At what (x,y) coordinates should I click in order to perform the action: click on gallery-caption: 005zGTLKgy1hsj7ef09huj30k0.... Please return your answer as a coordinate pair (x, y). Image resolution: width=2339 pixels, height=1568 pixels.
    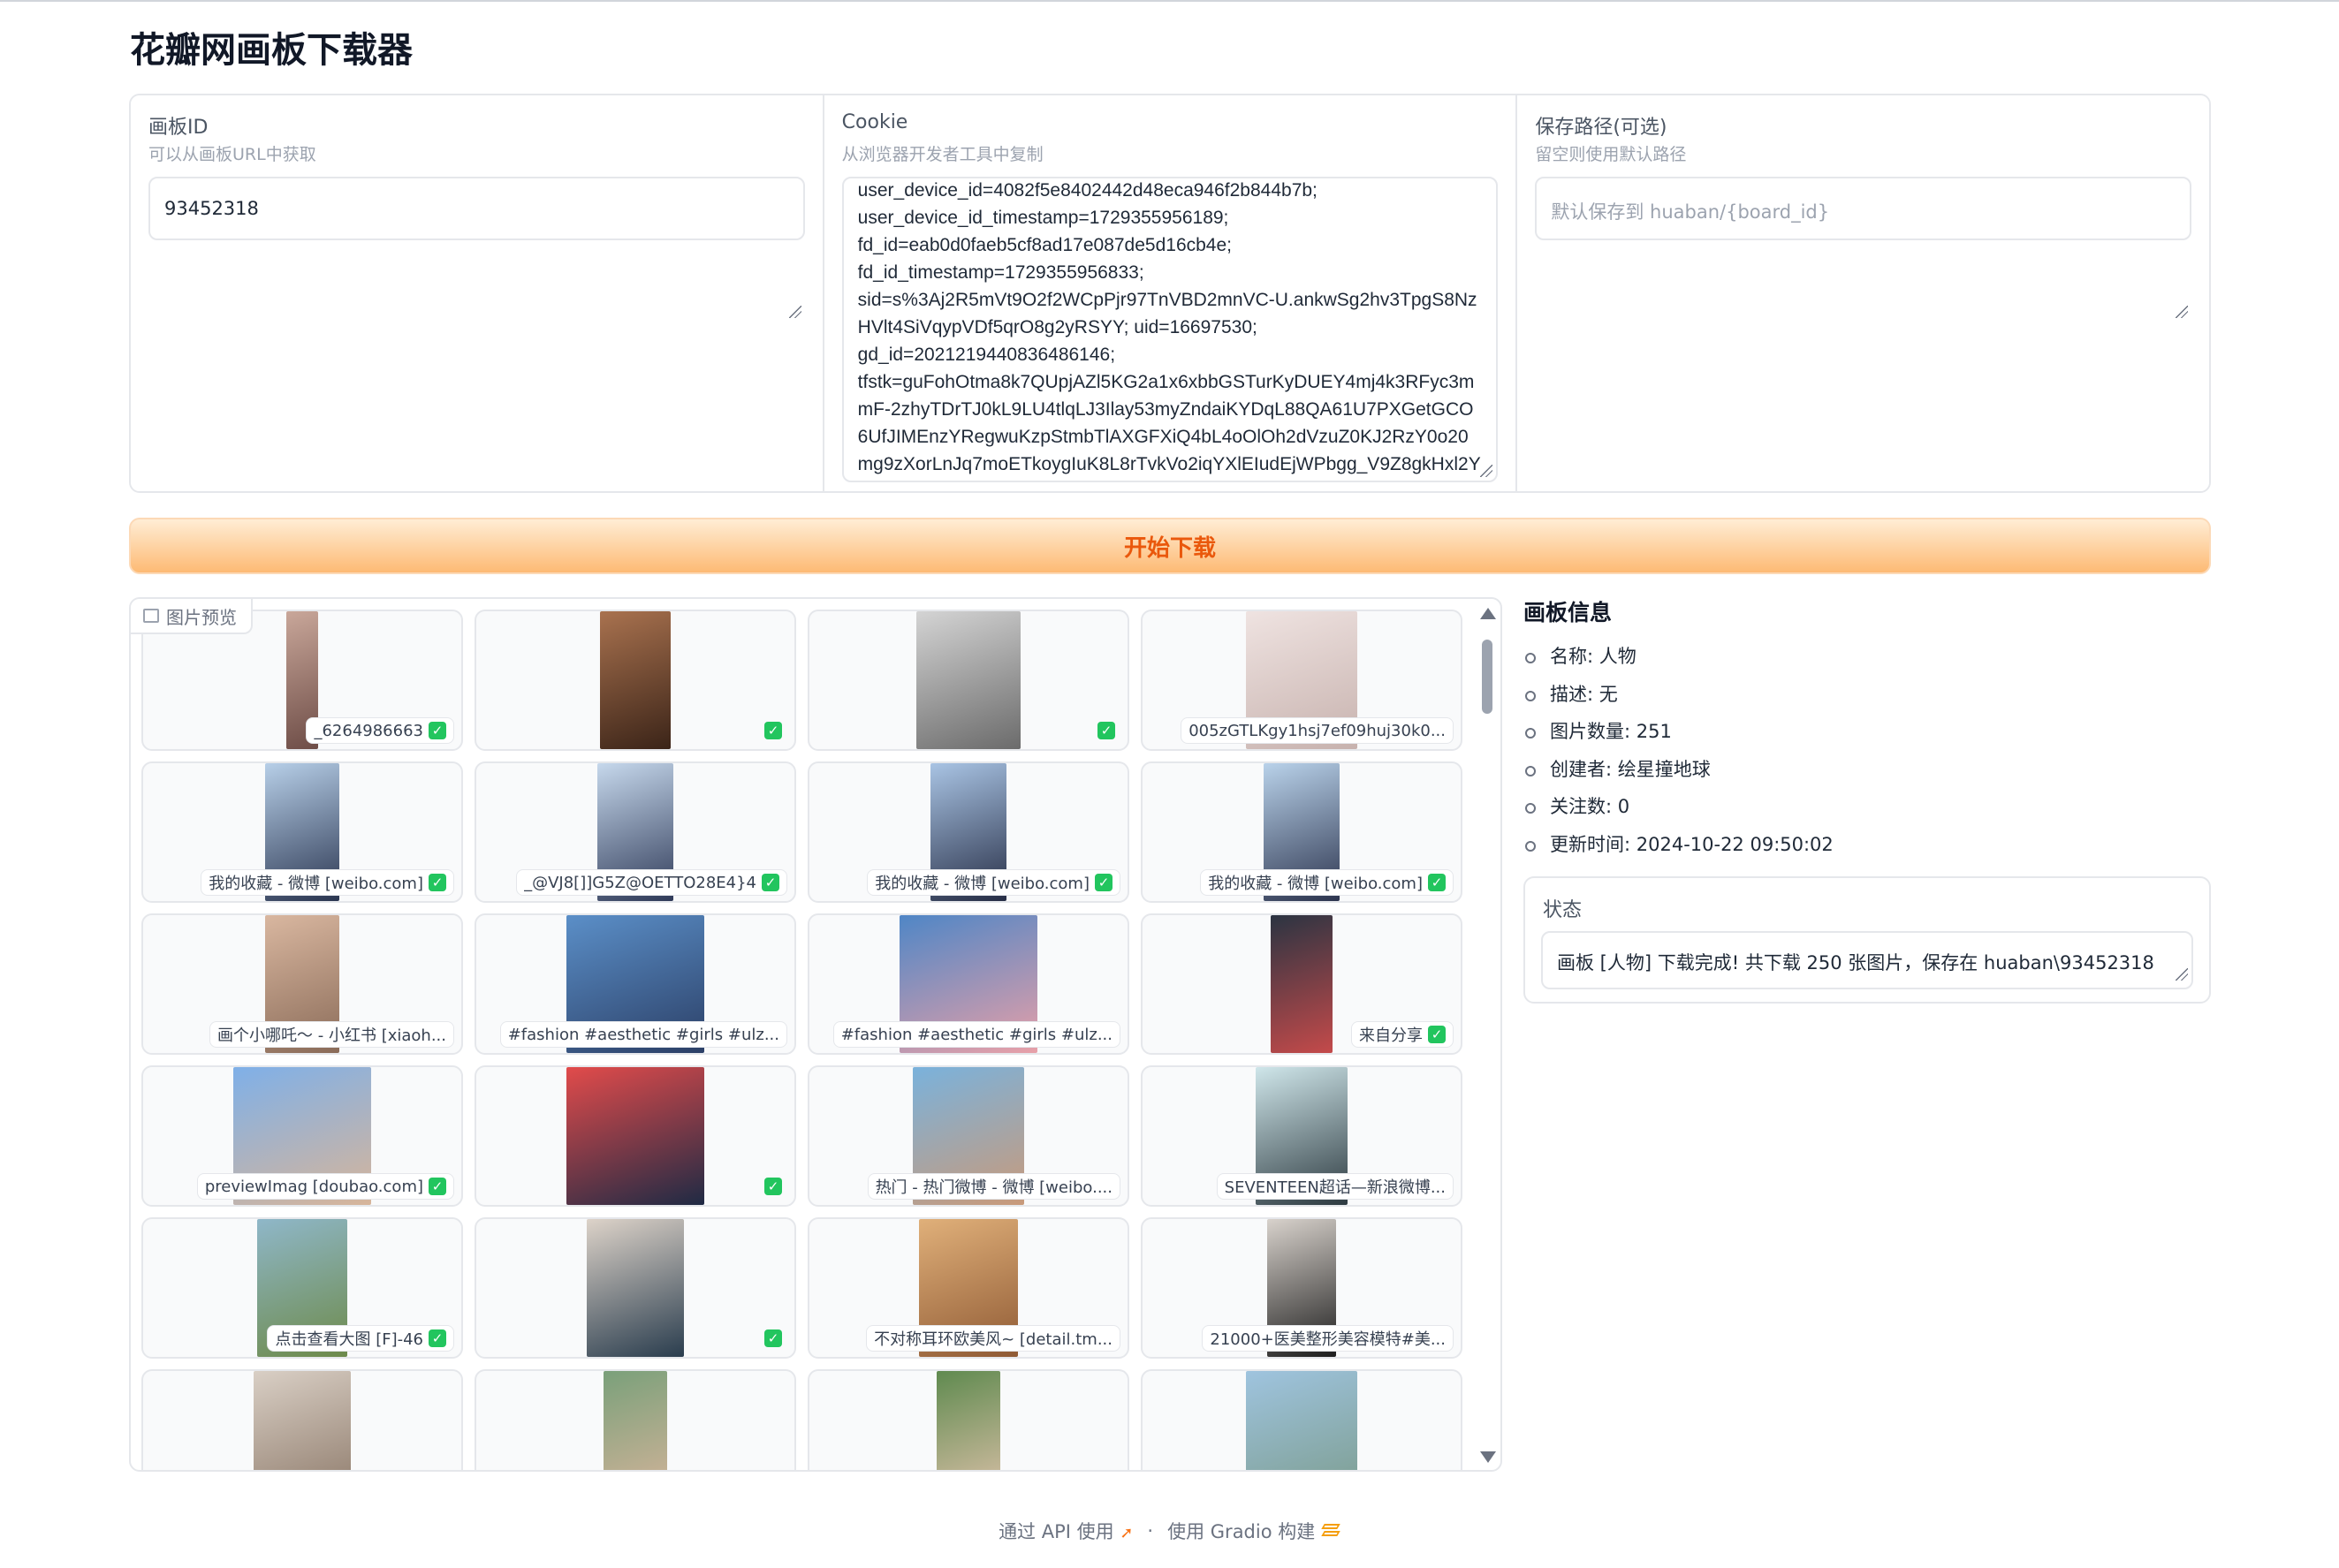
    Looking at the image, I should click on (1318, 730).